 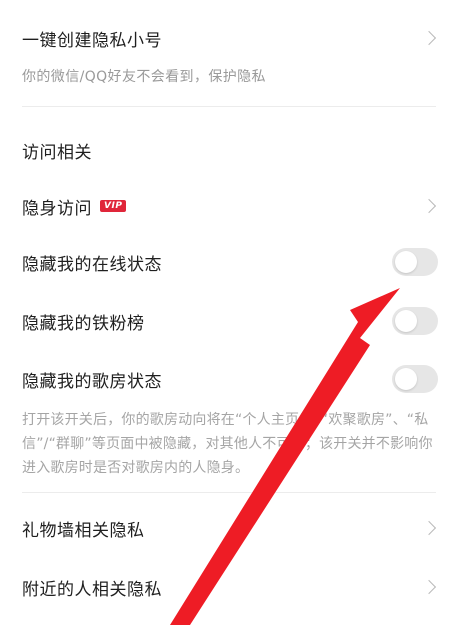 I want to click on create-private-account-row: 一键创建隐私小号, so click(x=229, y=38).